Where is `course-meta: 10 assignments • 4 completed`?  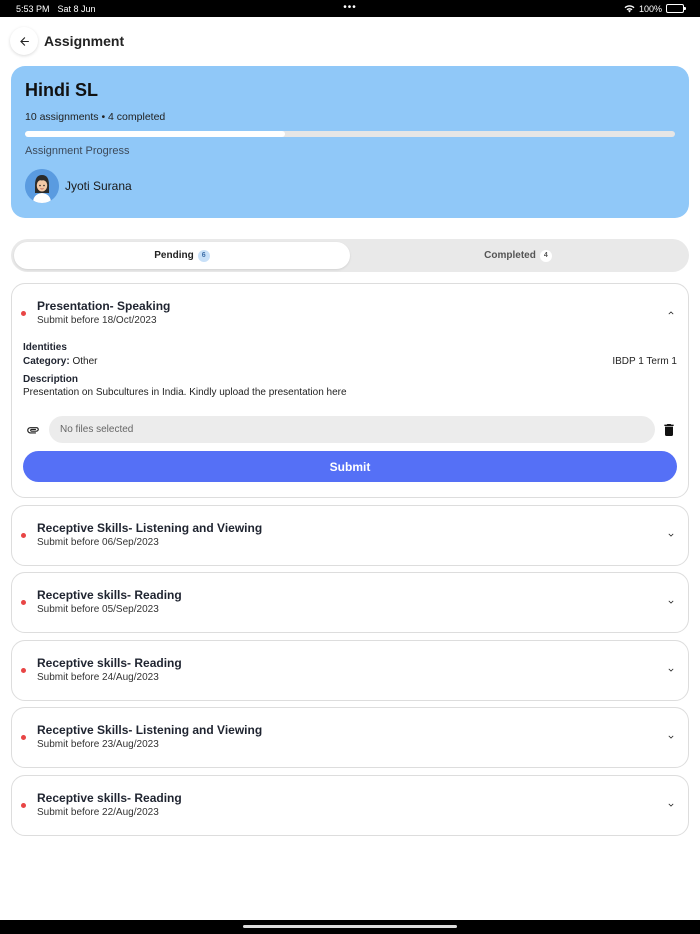
course-meta: 10 assignments • 4 completed is located at coordinates (95, 117).